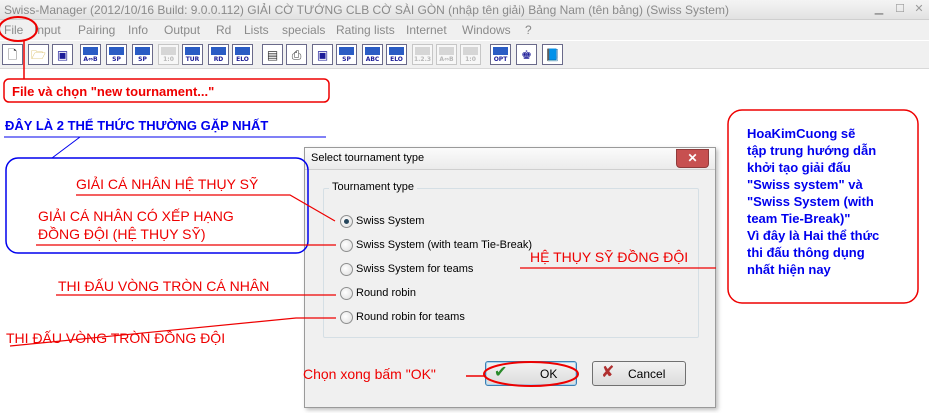 The width and height of the screenshot is (929, 413). I want to click on result-button: 1:0, so click(168, 54).